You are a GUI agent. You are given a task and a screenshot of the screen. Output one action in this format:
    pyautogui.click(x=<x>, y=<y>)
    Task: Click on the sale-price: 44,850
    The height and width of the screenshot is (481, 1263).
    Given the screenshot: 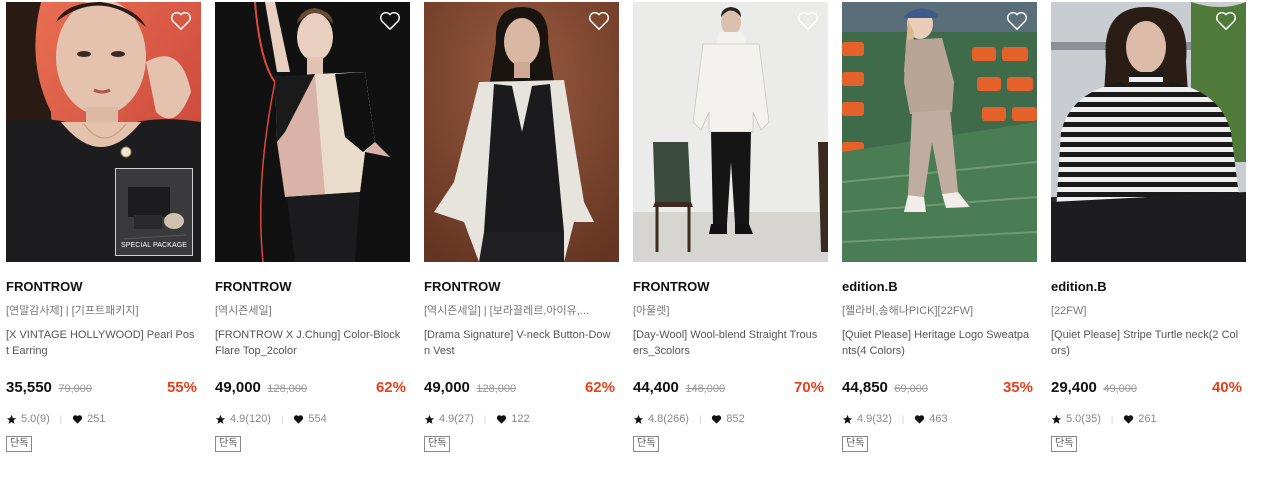 What is the action you would take?
    pyautogui.click(x=865, y=387)
    